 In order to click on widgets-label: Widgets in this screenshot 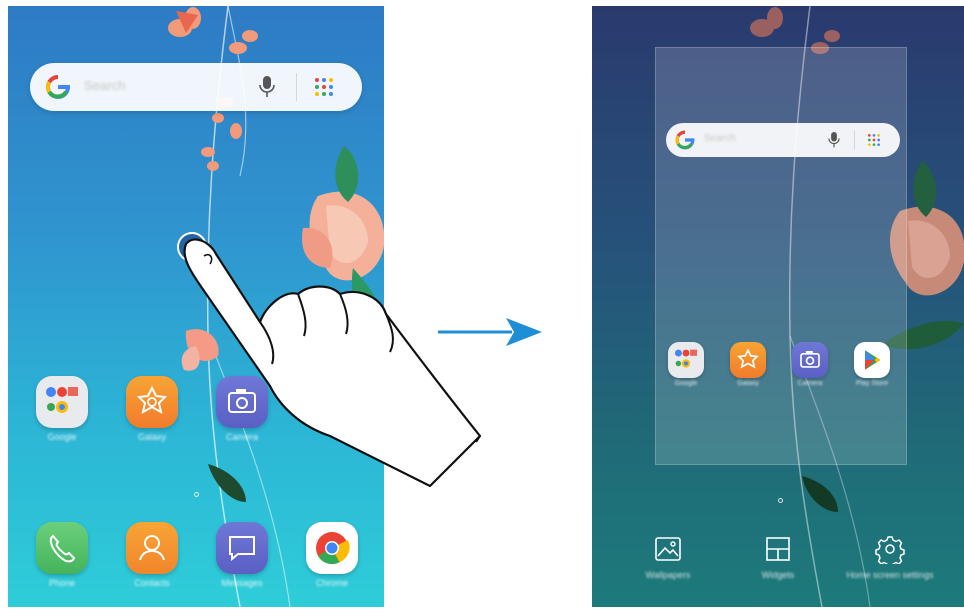, I will do `click(778, 575)`.